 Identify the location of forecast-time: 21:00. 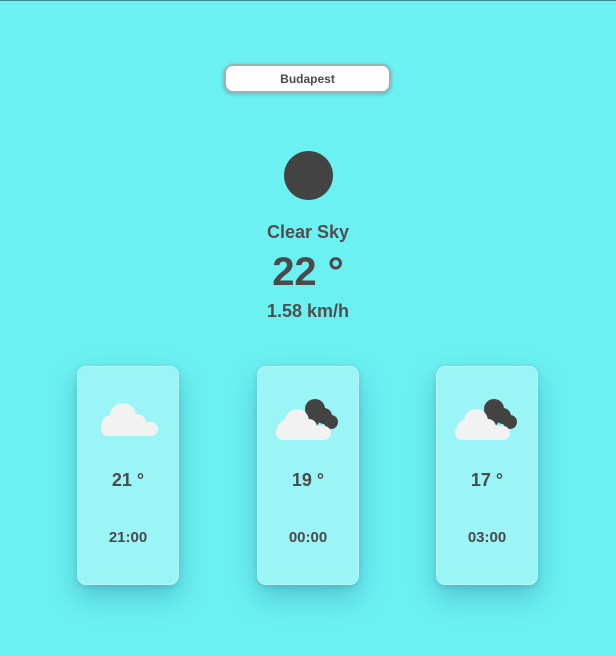
(128, 537).